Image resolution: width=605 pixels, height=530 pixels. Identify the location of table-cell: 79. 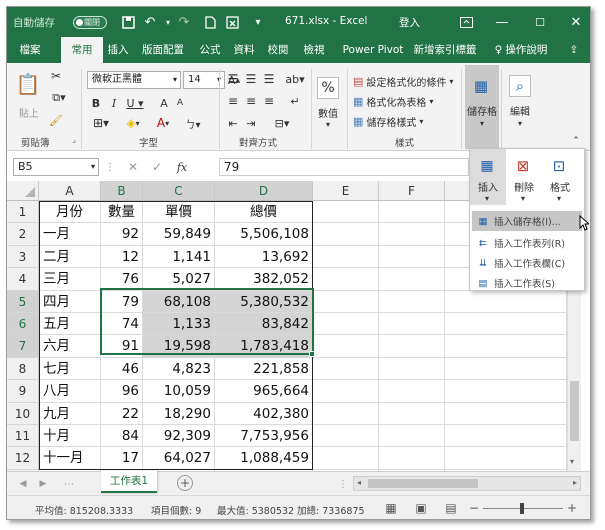
(122, 301).